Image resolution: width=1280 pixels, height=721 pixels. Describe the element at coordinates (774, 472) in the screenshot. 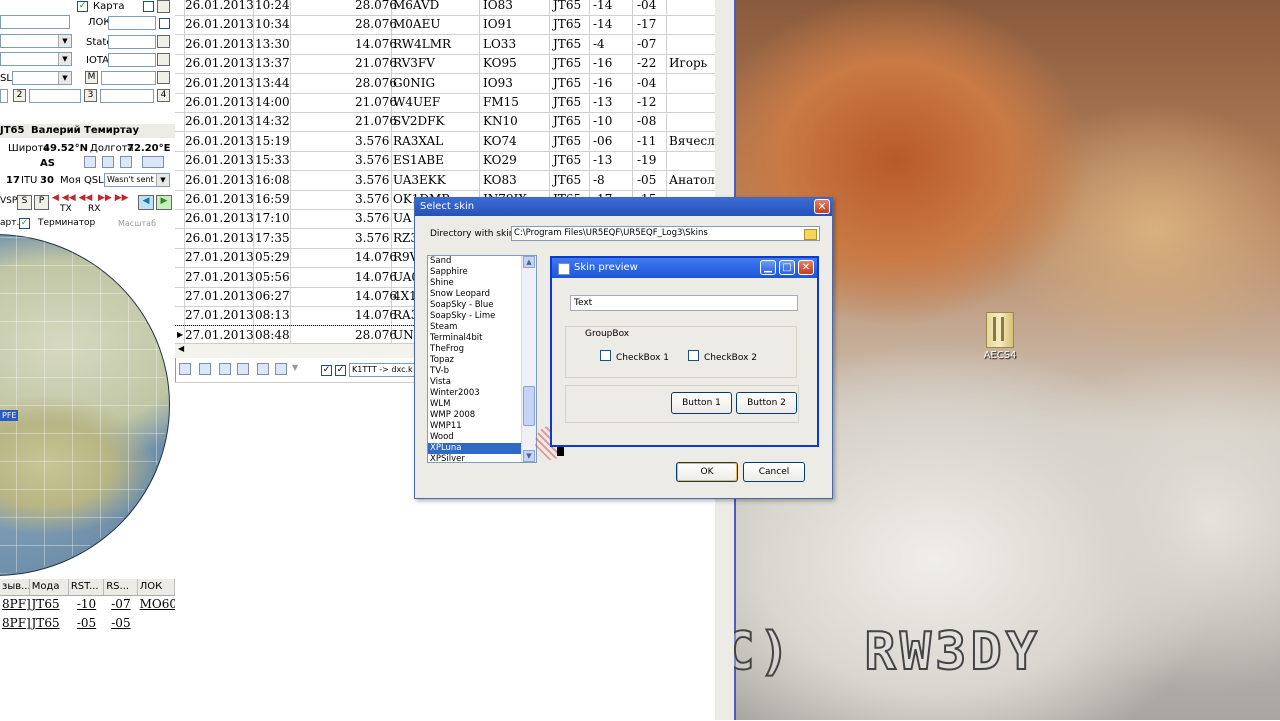

I see `cancel-button: Cancel` at that location.